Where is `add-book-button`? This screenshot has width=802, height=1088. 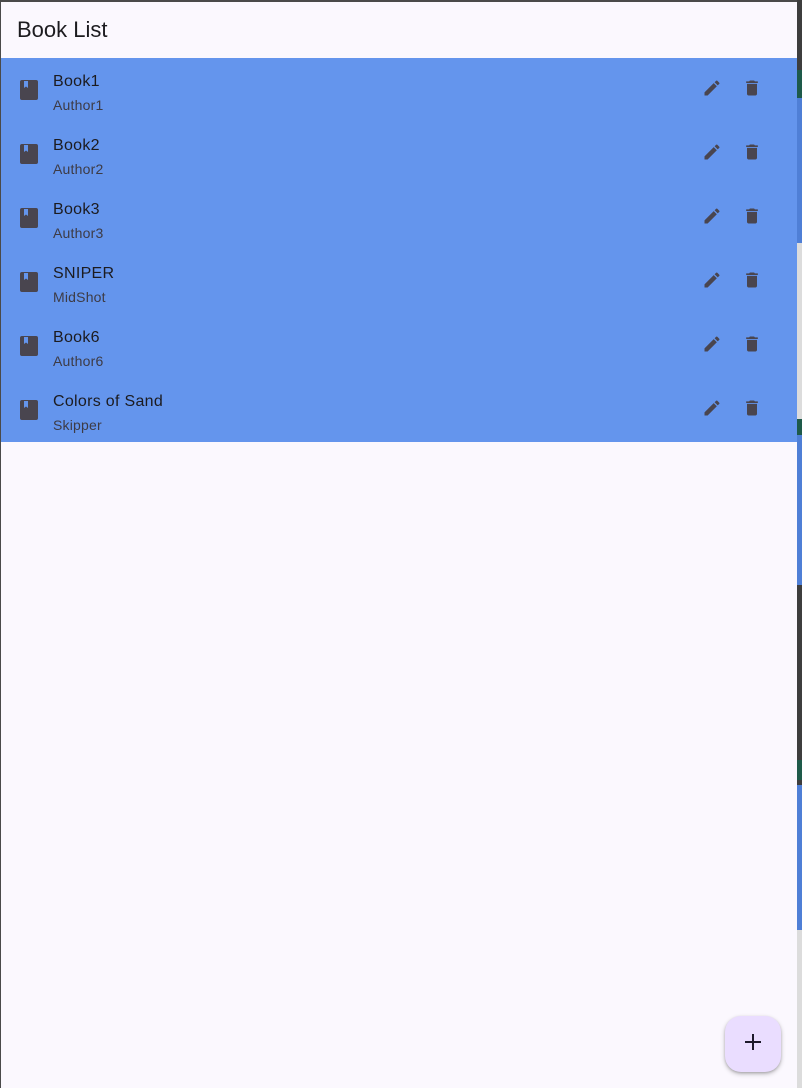
add-book-button is located at coordinates (753, 1044).